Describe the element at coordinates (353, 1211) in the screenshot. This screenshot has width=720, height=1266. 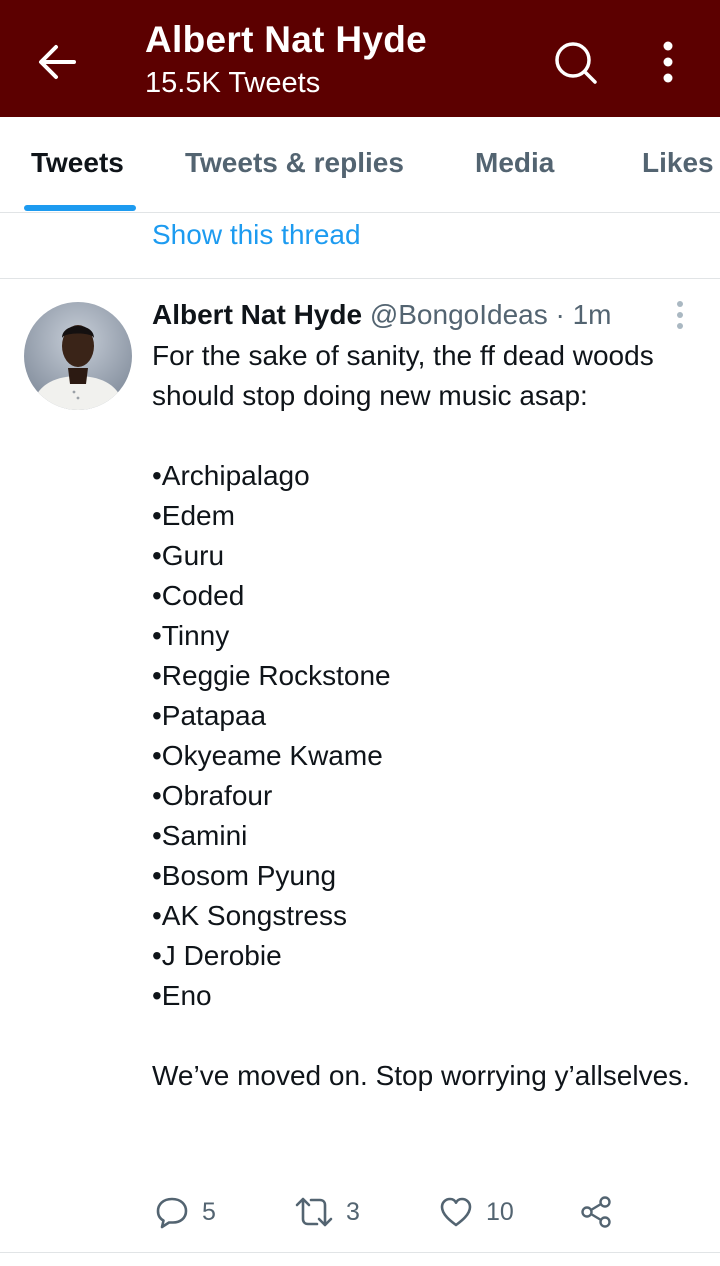
I see `retweet-count: 3` at that location.